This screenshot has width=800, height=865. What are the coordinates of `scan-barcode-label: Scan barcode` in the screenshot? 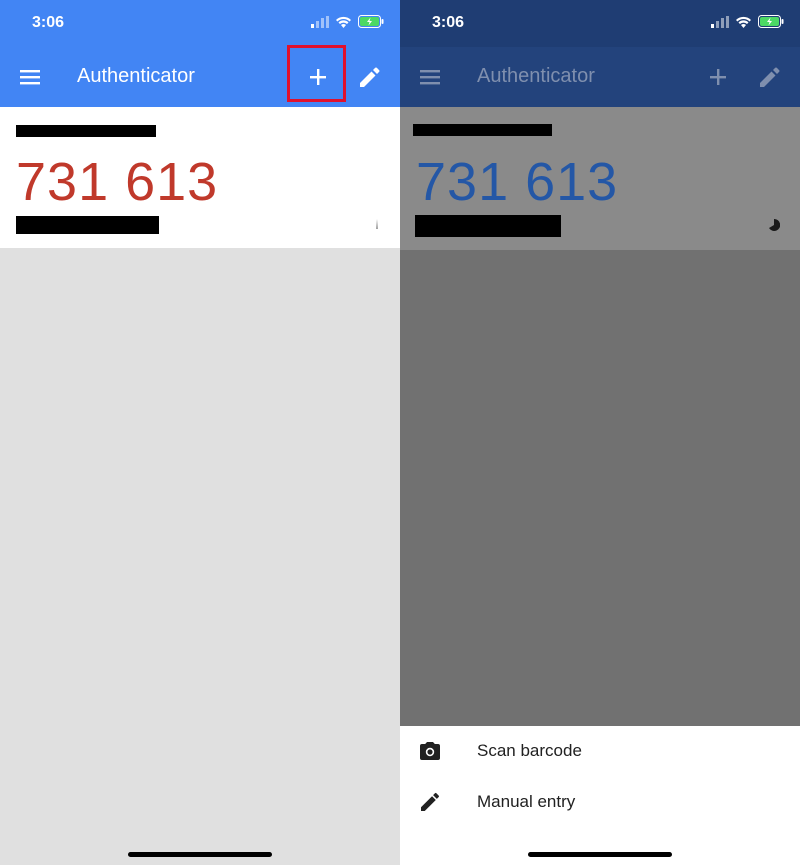 It's located at (529, 750).